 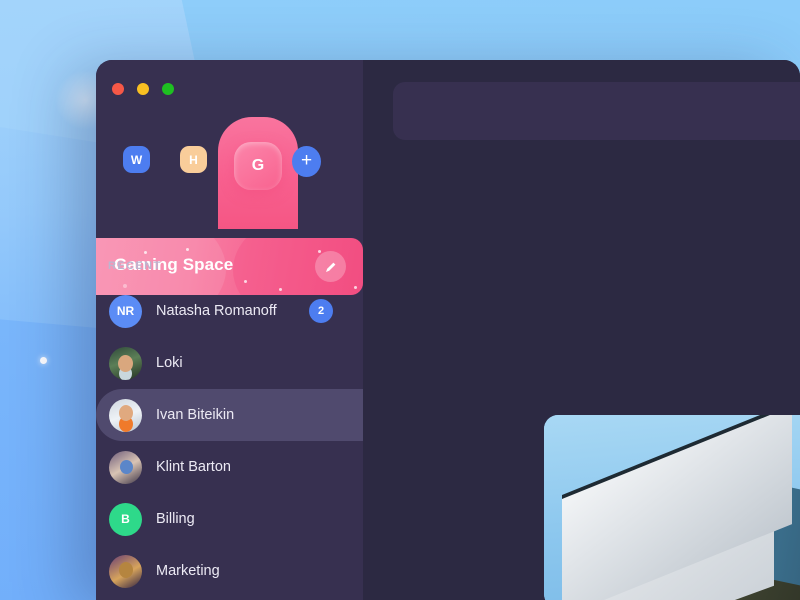 What do you see at coordinates (236, 415) in the screenshot?
I see `list-item-selected: Ivan Biteikin` at bounding box center [236, 415].